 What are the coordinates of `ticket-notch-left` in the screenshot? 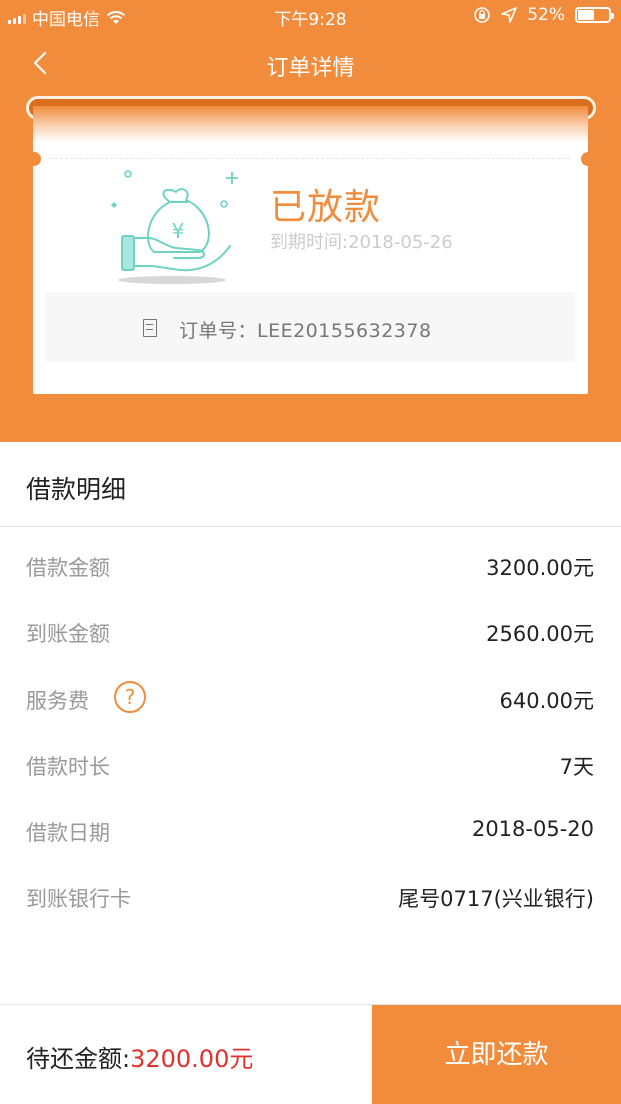 It's located at (34, 159).